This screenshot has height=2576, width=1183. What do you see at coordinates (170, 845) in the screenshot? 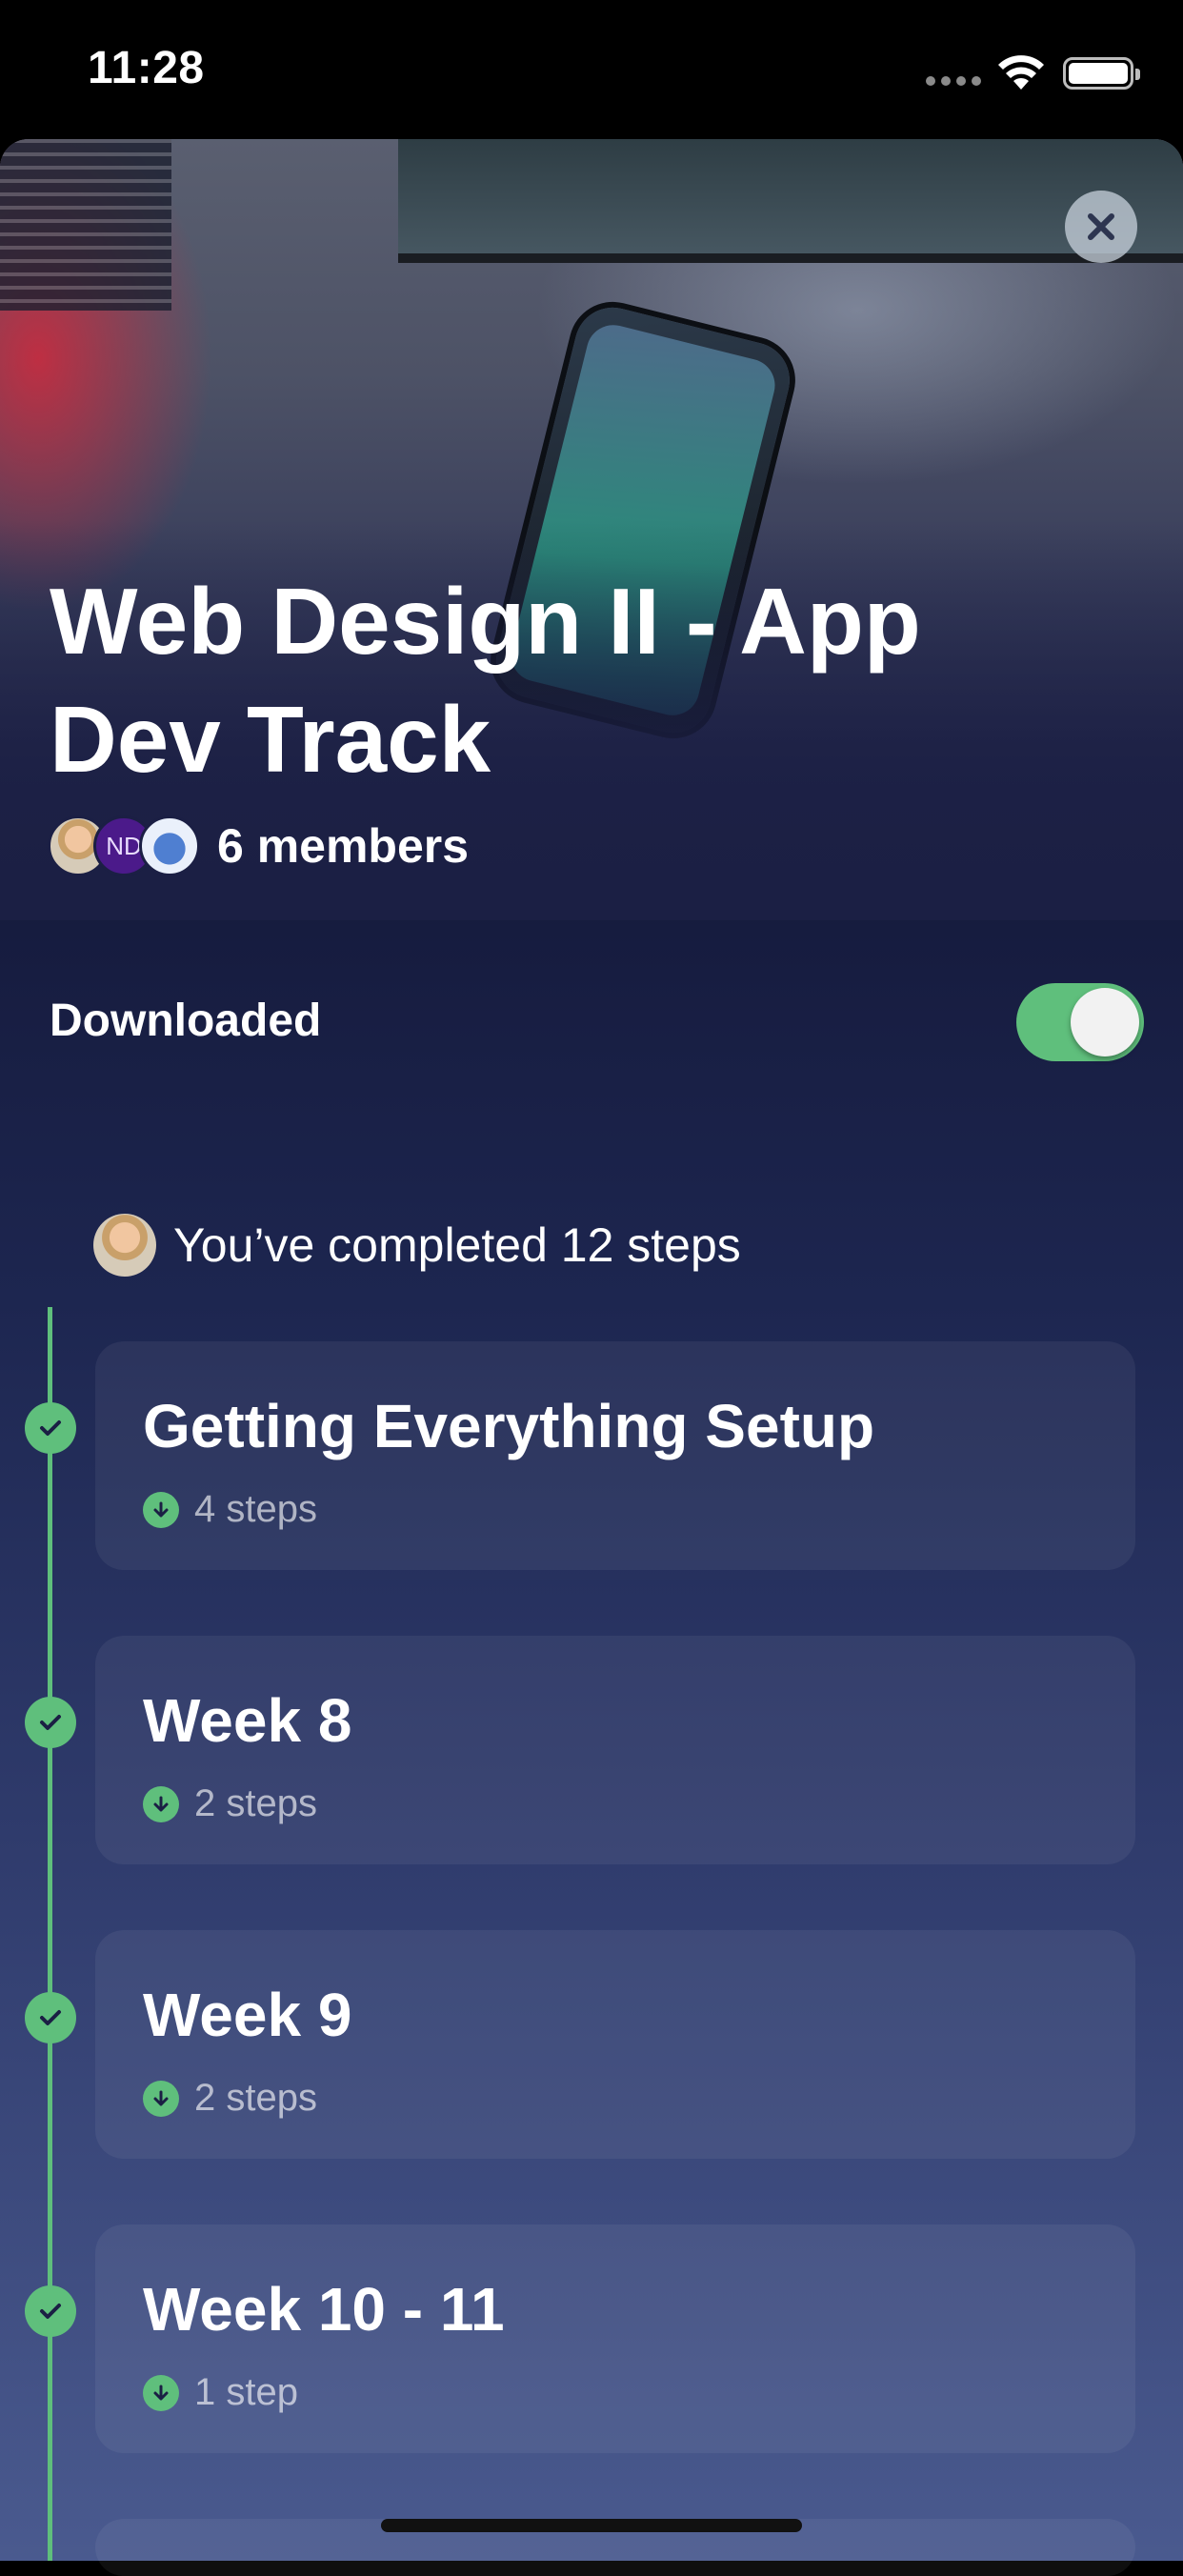
I see `member-avatar` at bounding box center [170, 845].